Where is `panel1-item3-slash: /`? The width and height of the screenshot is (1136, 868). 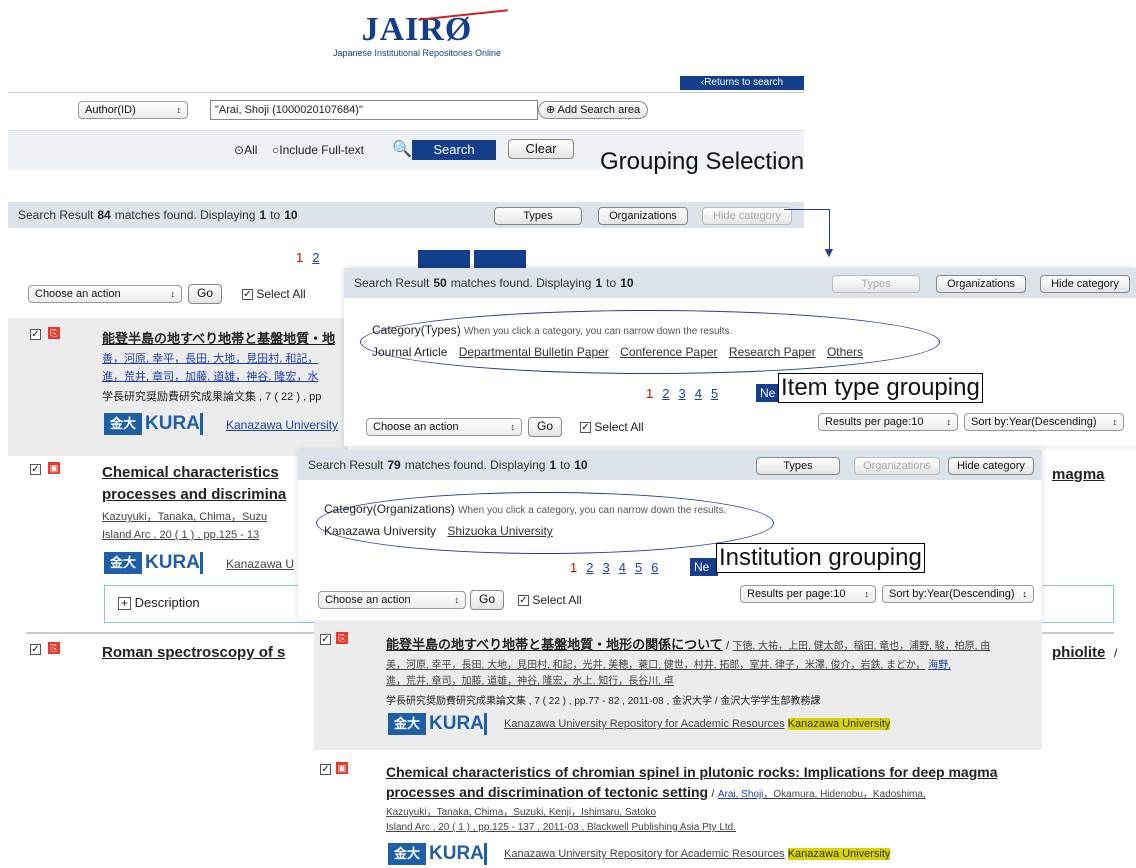 panel1-item3-slash: / is located at coordinates (1116, 653).